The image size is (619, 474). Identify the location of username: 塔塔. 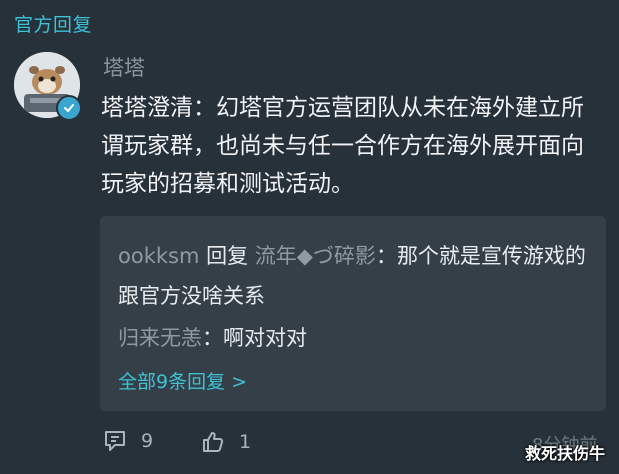
(124, 67).